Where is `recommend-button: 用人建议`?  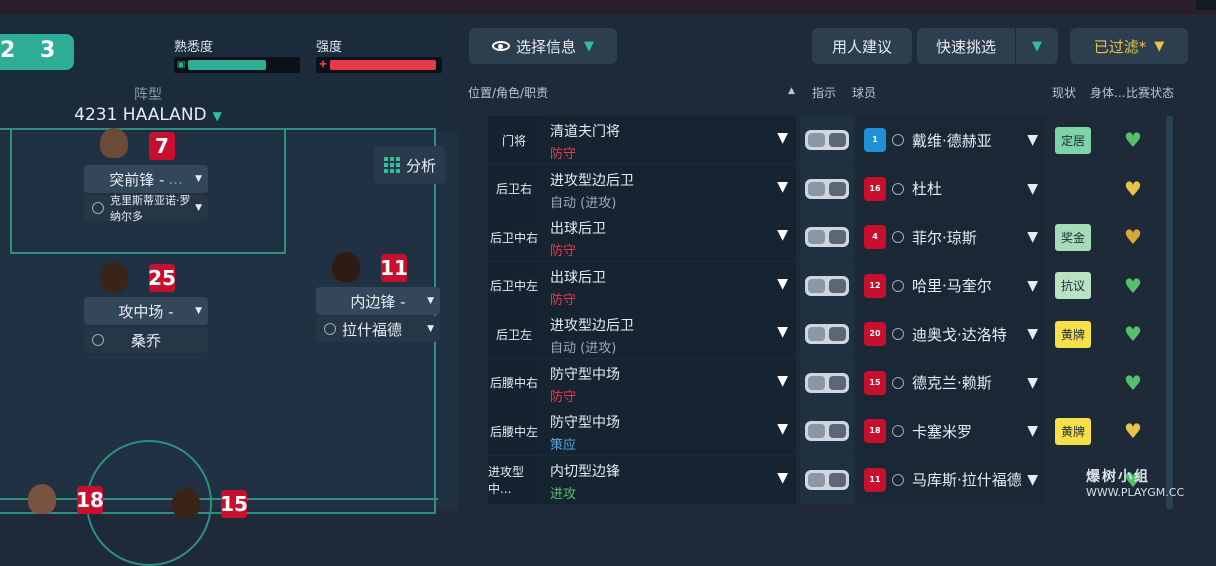
recommend-button: 用人建议 is located at coordinates (862, 46).